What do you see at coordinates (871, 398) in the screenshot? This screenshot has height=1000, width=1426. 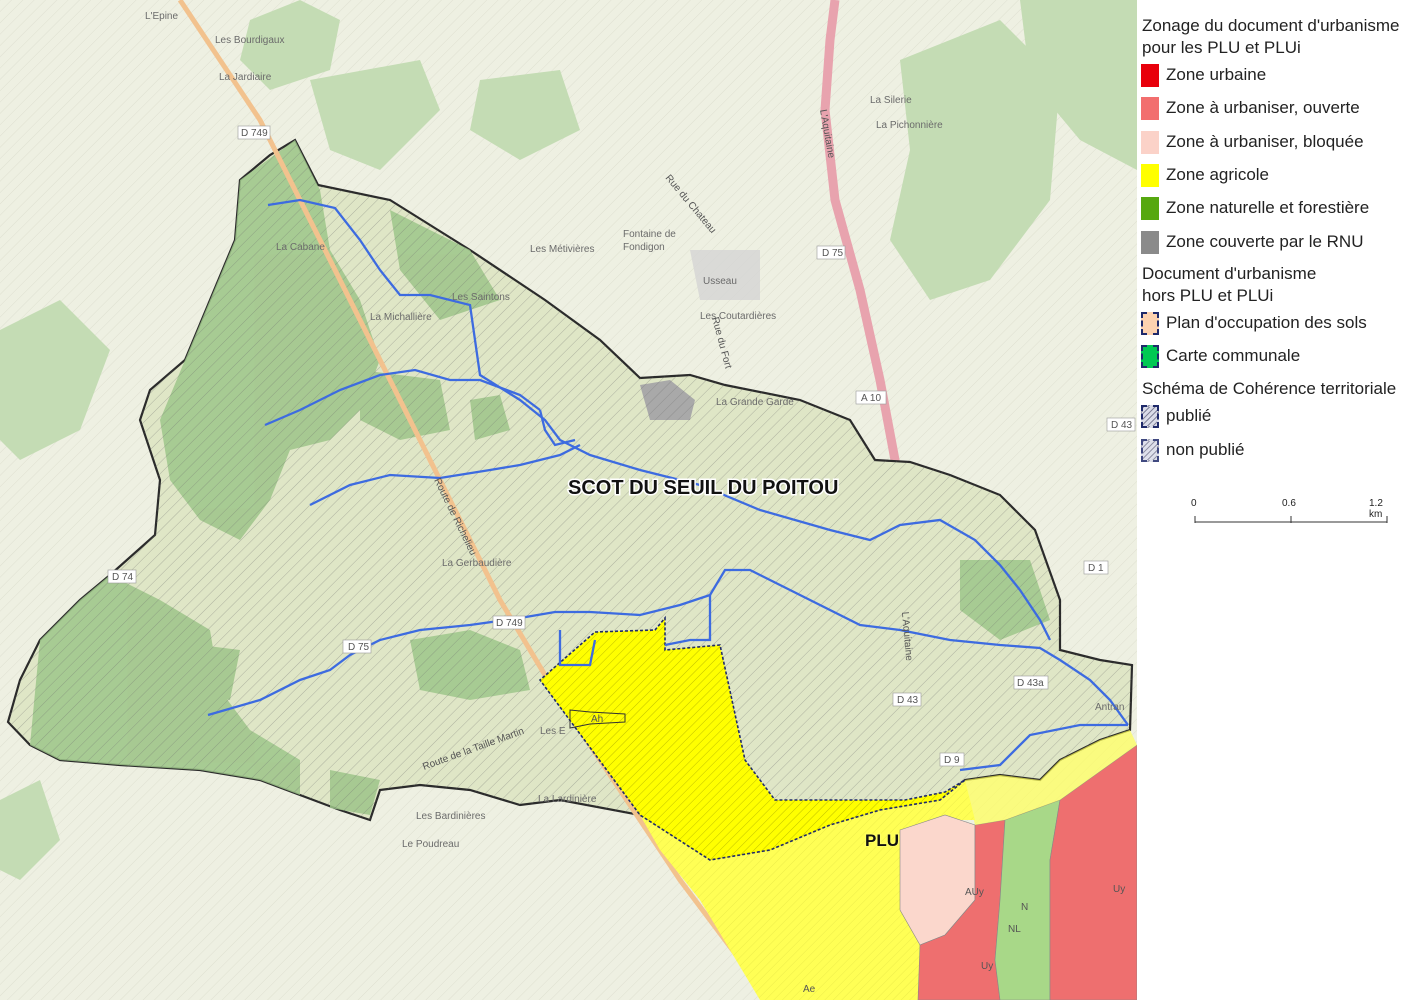 I see `label-a10: A 10` at bounding box center [871, 398].